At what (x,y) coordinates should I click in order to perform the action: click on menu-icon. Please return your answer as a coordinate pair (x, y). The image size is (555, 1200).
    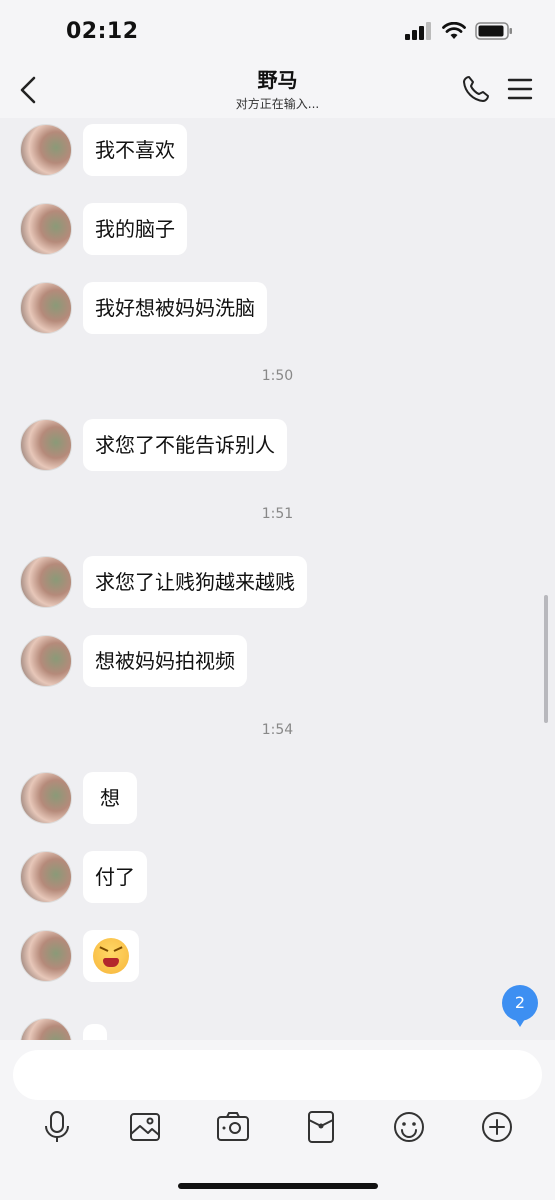
    Looking at the image, I should click on (520, 89).